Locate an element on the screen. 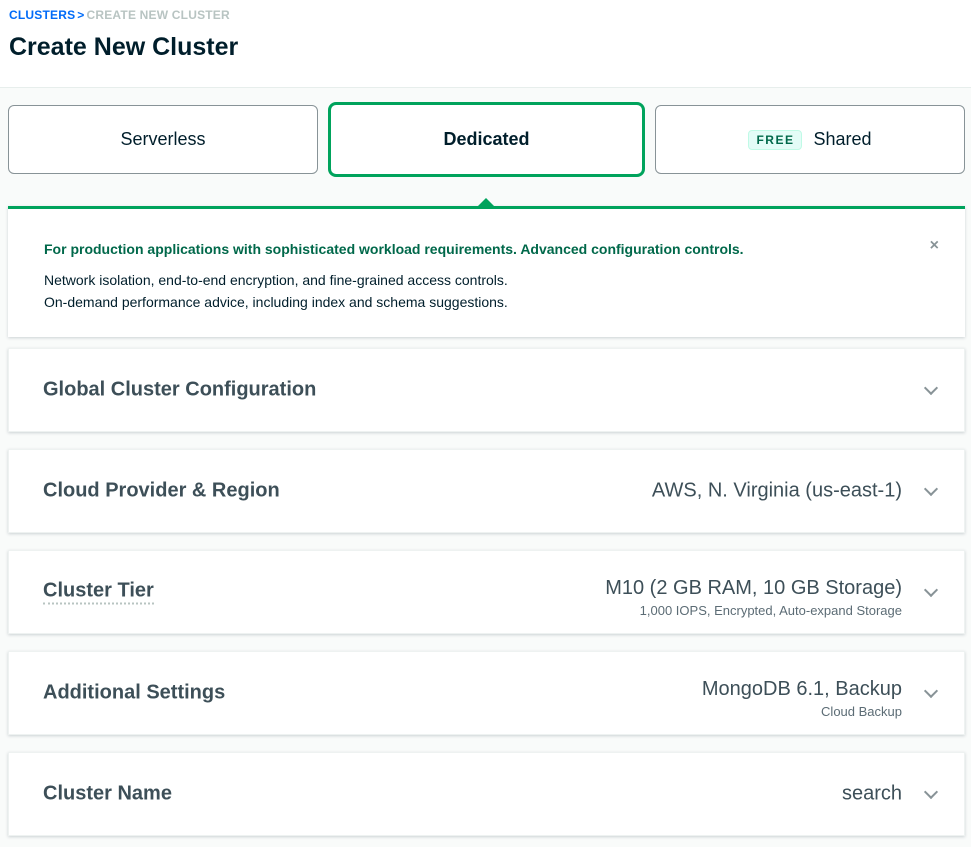 The height and width of the screenshot is (847, 971). section-subvalue: Cloud Backup is located at coordinates (861, 711).